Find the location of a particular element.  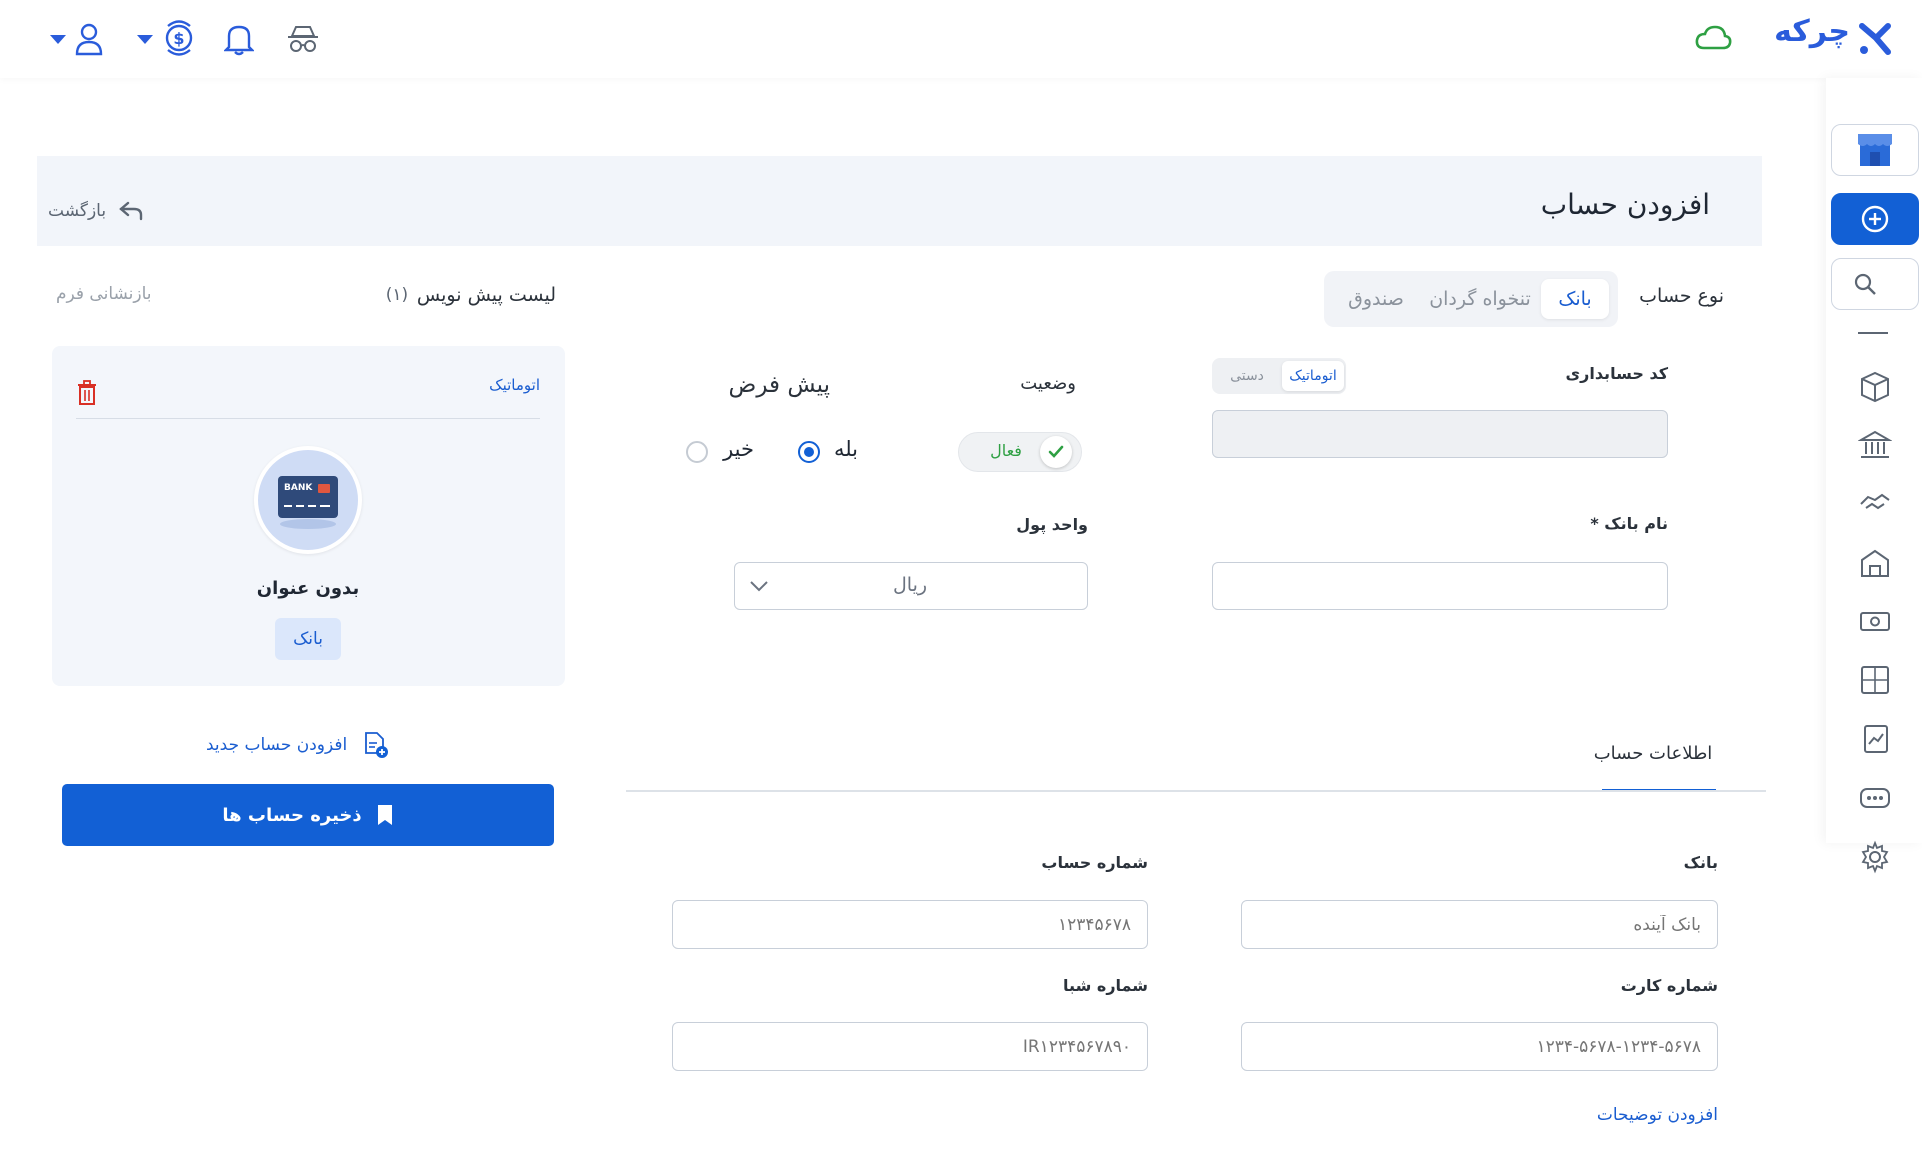

save-accounts-label: ذخیره حساب ها is located at coordinates (292, 815).